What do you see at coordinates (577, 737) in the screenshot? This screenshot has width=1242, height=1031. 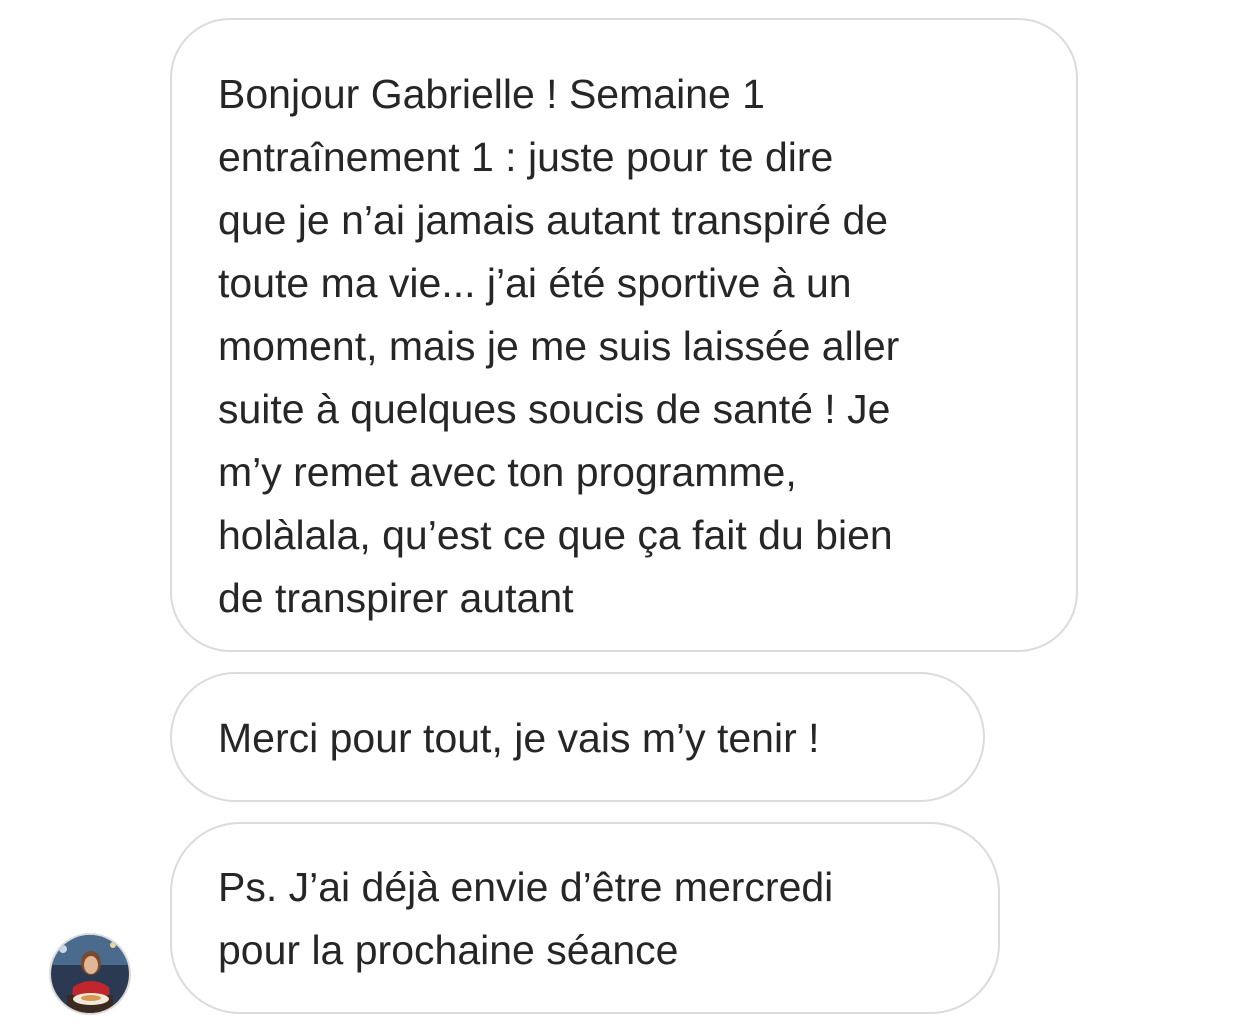 I see `message-bubble: Merci pour tout, je vais m’y tenir !` at bounding box center [577, 737].